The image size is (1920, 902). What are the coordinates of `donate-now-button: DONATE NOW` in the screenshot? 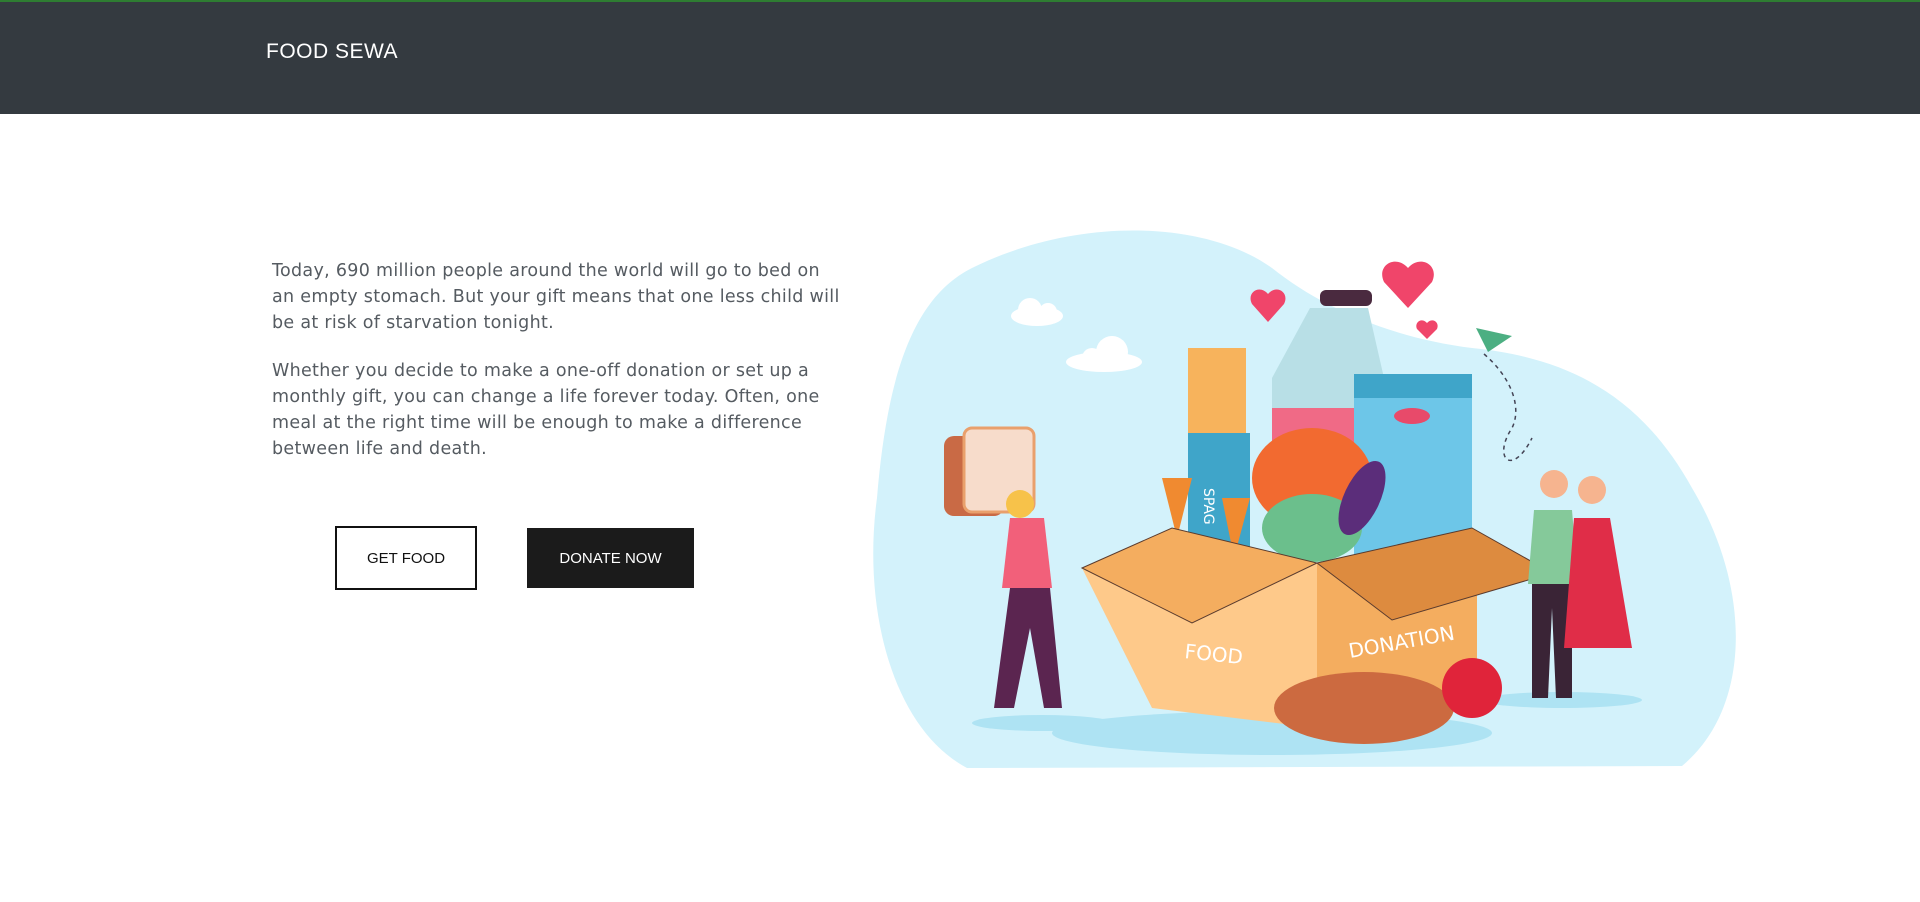 It's located at (610, 558).